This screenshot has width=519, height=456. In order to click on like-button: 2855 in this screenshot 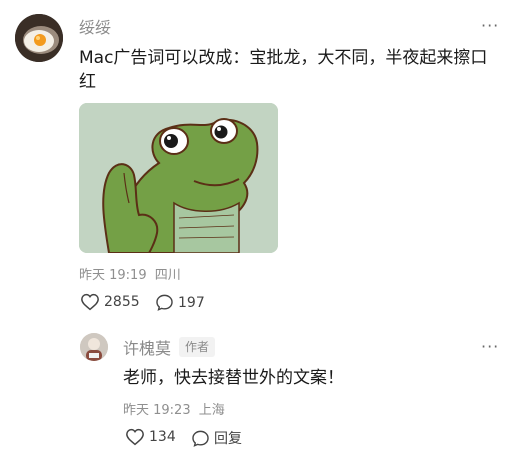, I will do `click(110, 302)`.